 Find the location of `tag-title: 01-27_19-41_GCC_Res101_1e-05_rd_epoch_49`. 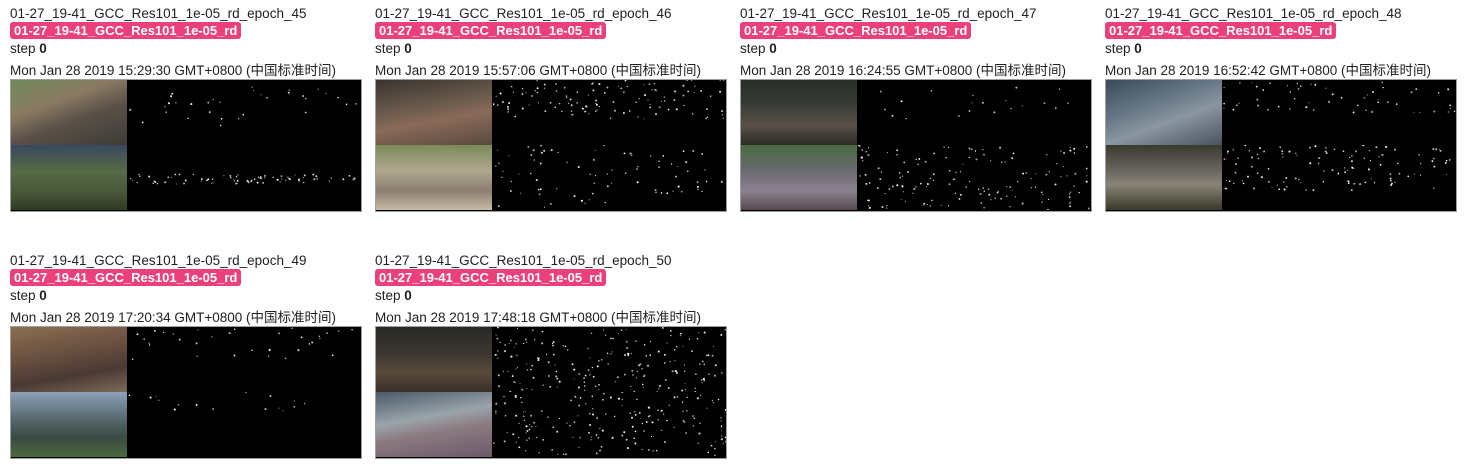

tag-title: 01-27_19-41_GCC_Res101_1e-05_rd_epoch_49 is located at coordinates (158, 260).